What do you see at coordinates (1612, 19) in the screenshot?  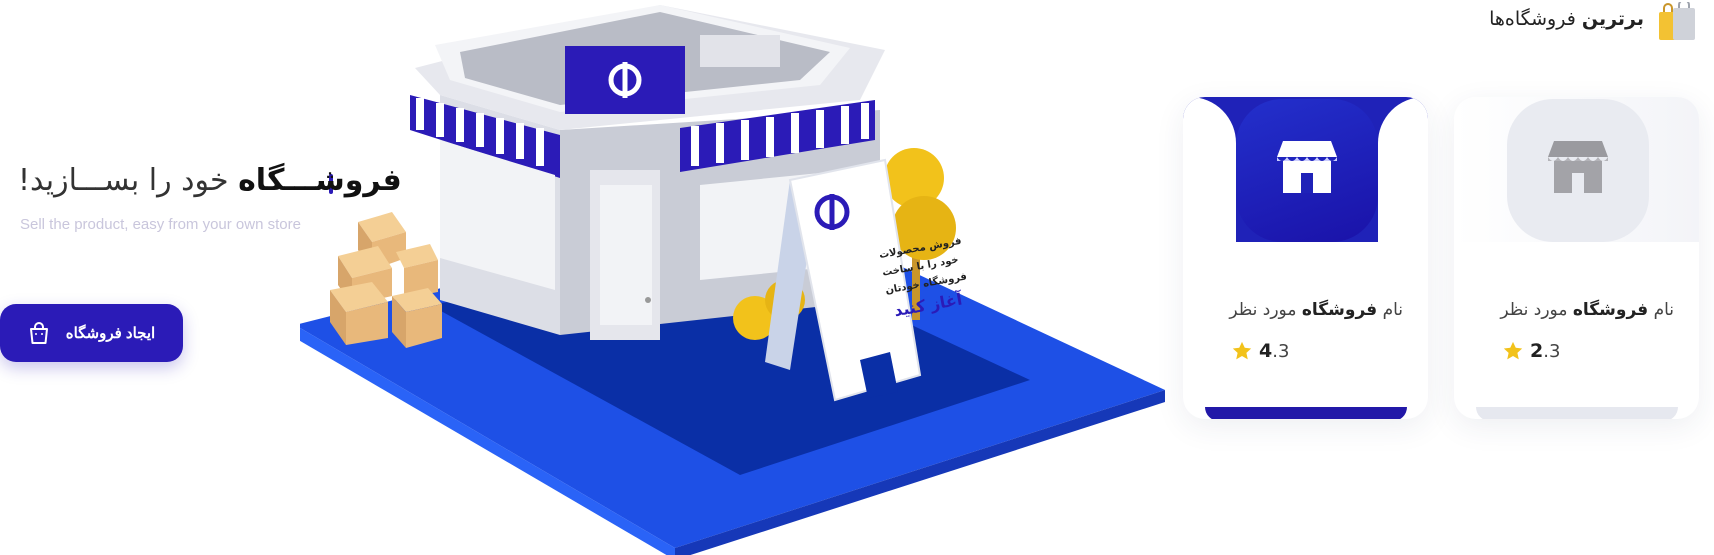 I see `section-title-bold: برترین` at bounding box center [1612, 19].